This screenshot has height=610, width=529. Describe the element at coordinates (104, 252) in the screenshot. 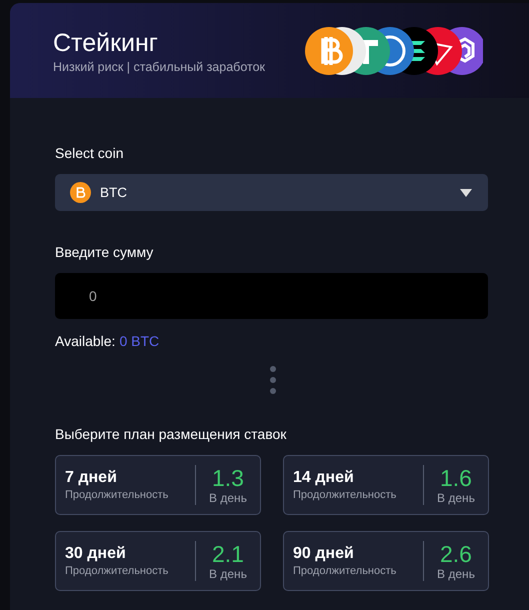

I see `amount-label: Введите сумму` at that location.